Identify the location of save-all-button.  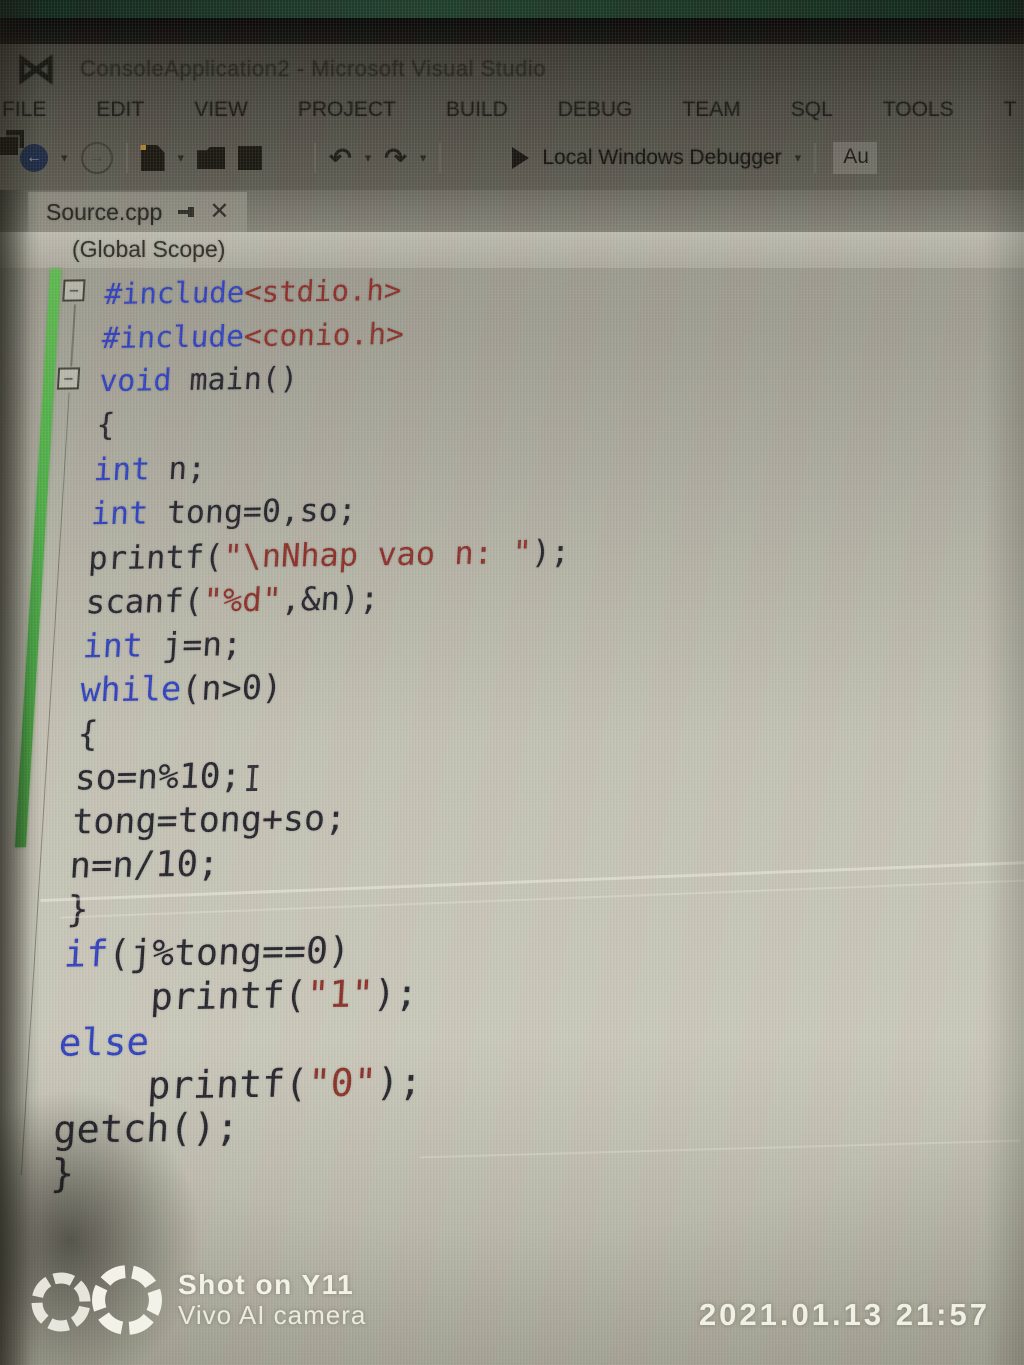
(288, 158).